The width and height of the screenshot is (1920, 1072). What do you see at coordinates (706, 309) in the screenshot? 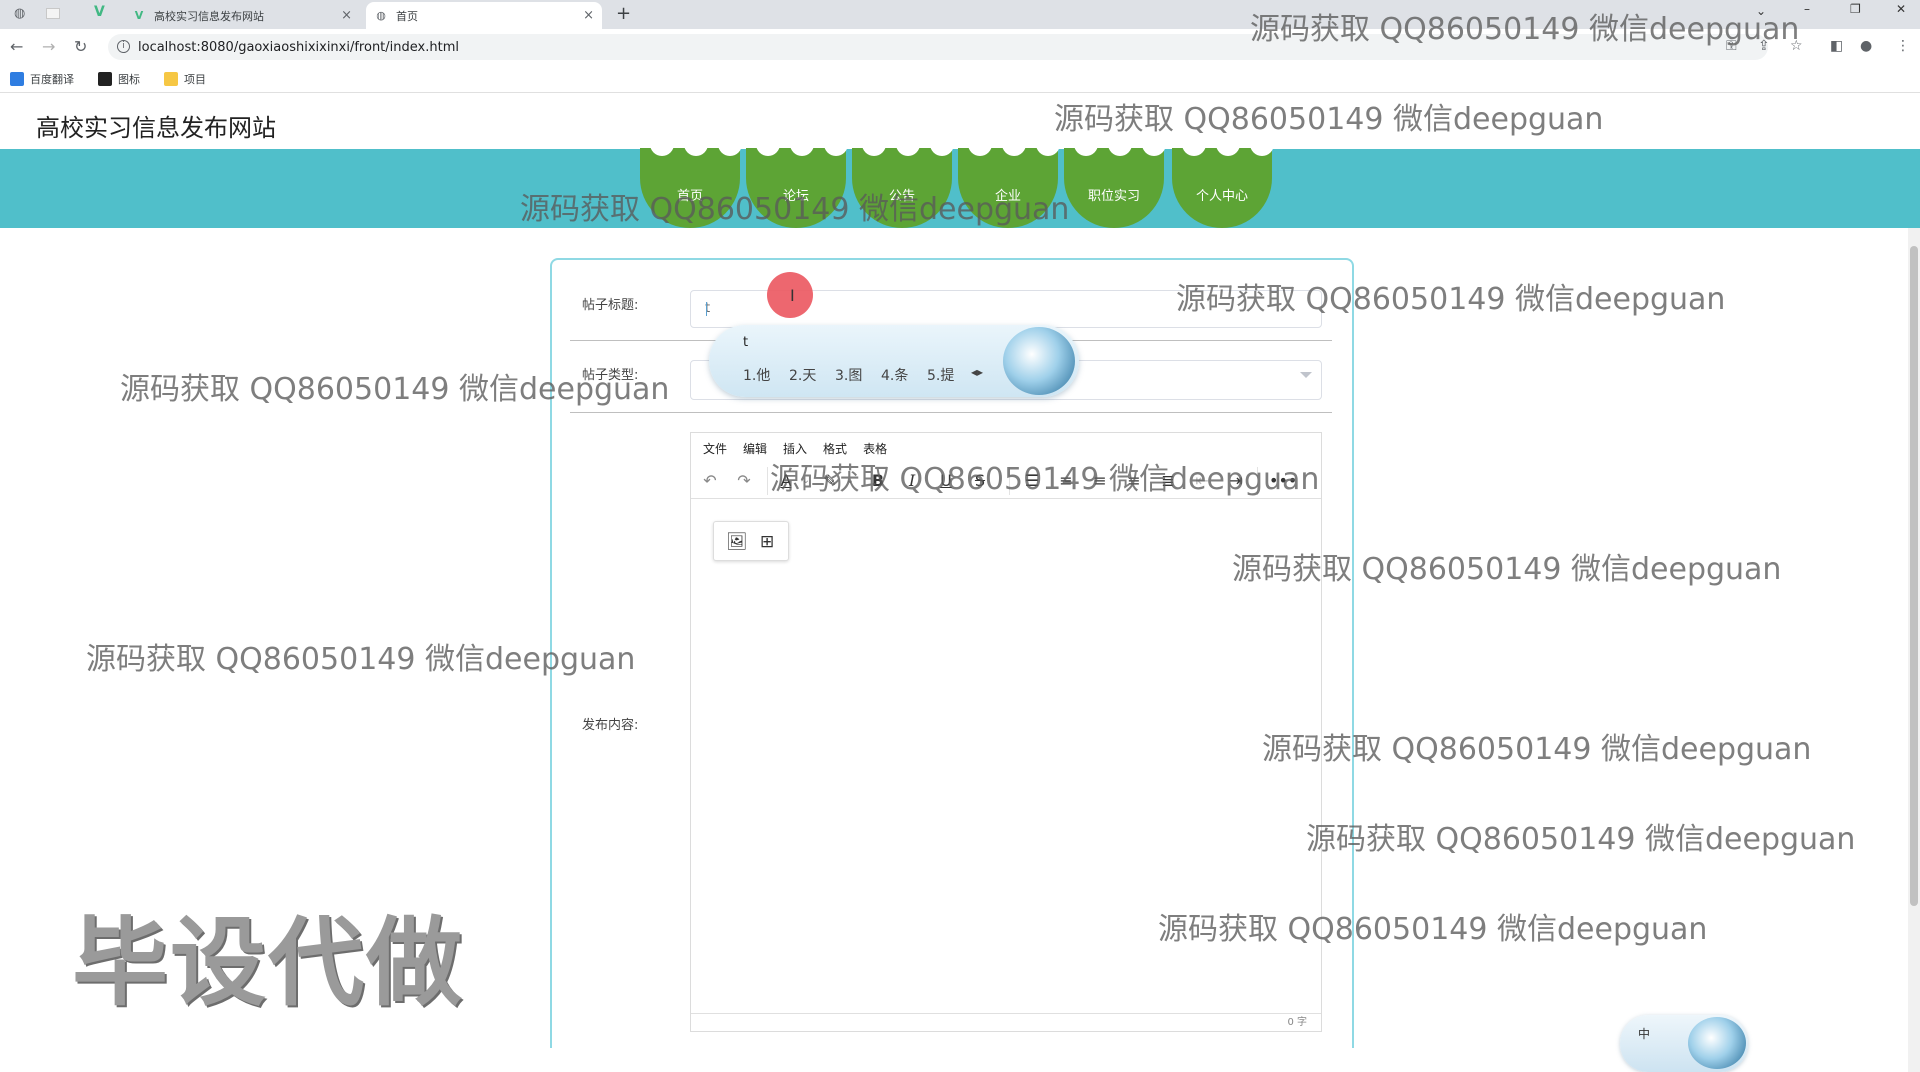
I see `text-caret` at bounding box center [706, 309].